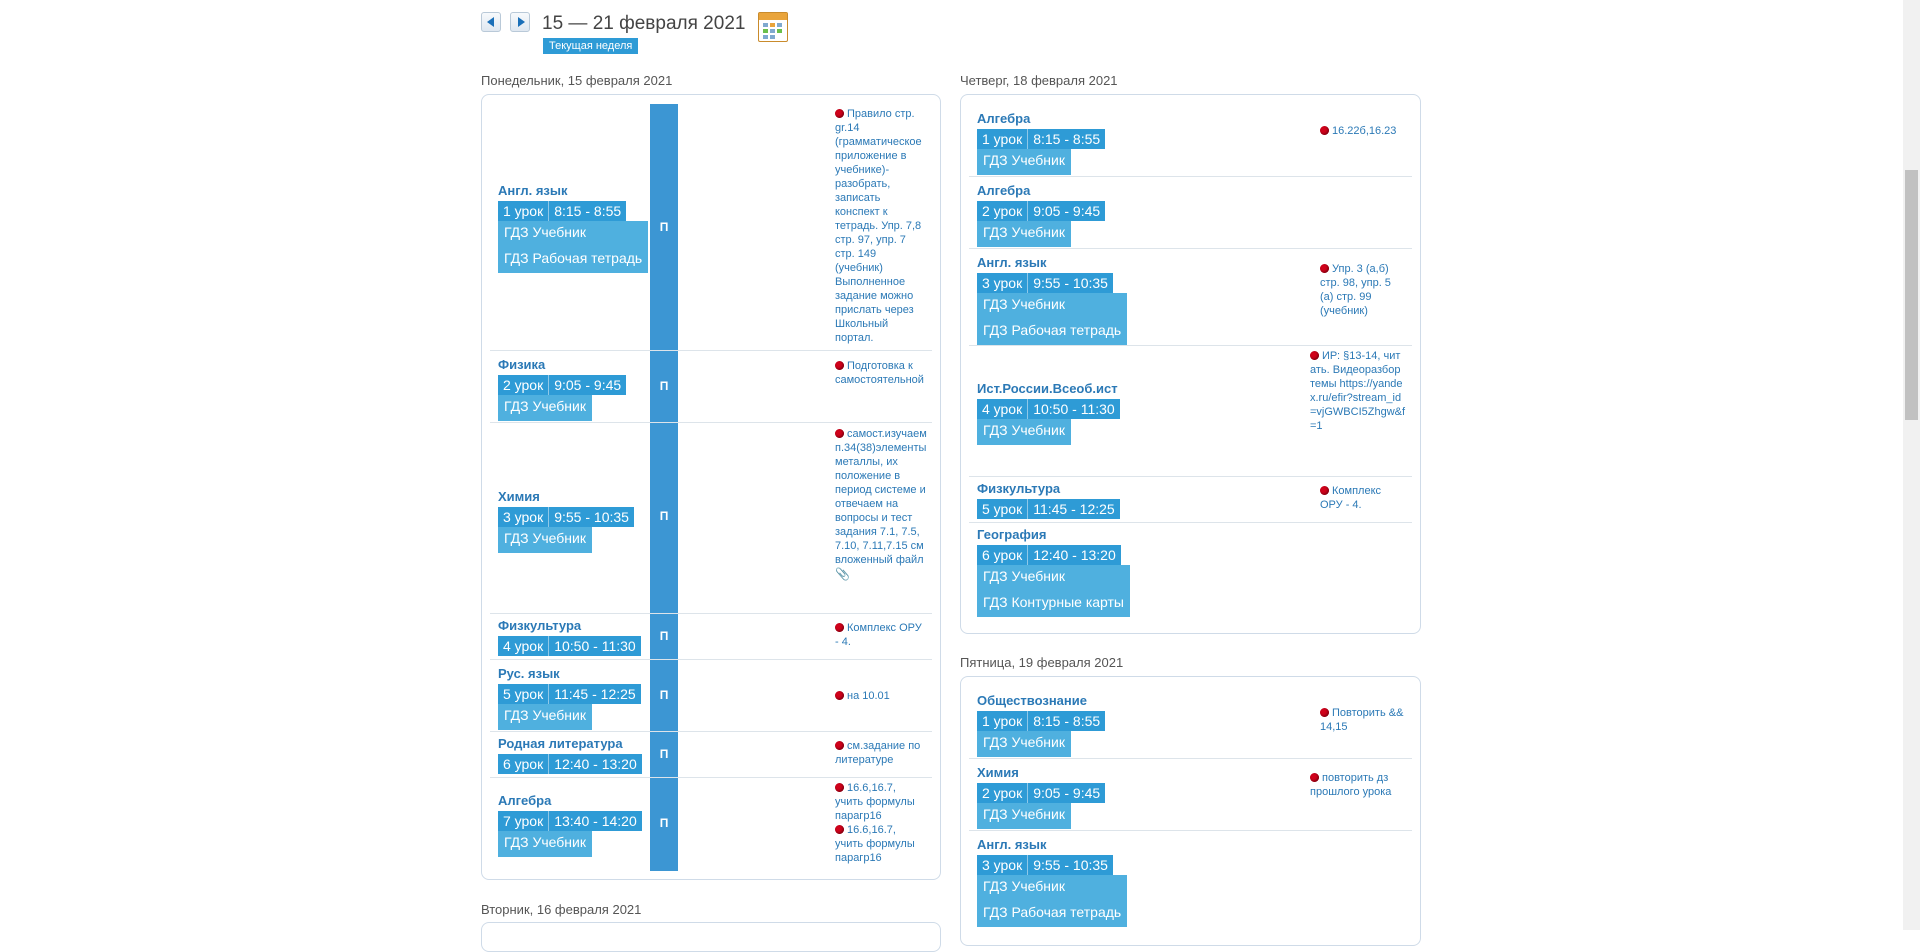 The image size is (1920, 952). I want to click on homework-text: повторить дз прошлого урока, so click(1358, 785).